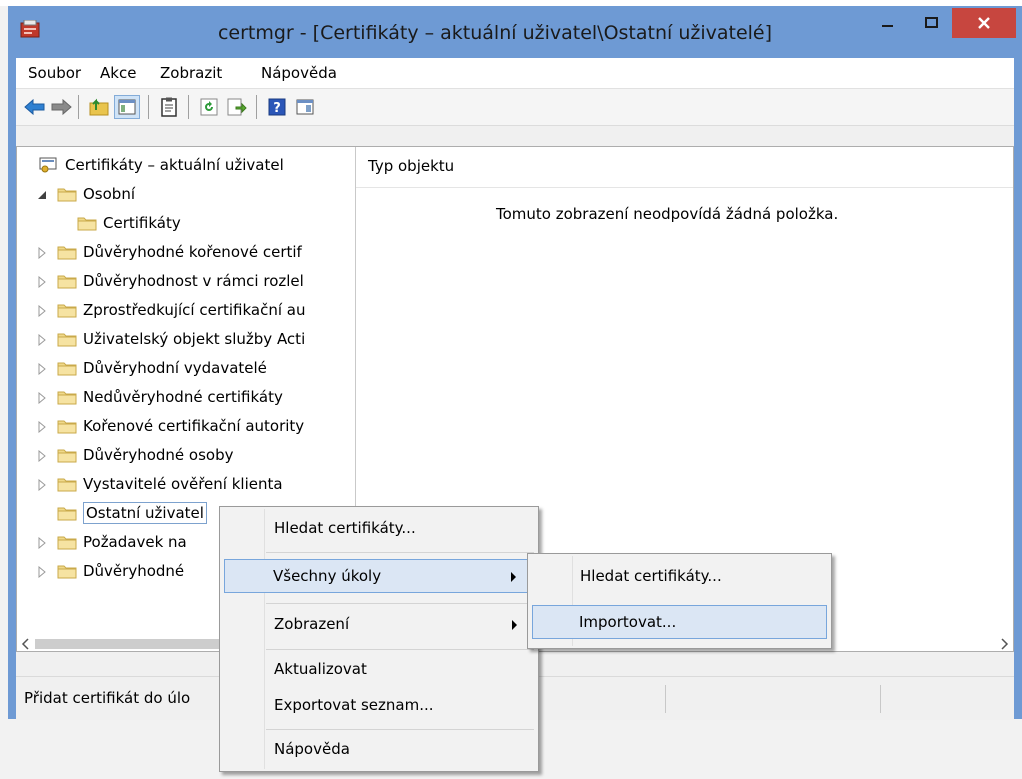  Describe the element at coordinates (378, 625) in the screenshot. I see `menu-item-zobrazeni: Zobrazení` at that location.